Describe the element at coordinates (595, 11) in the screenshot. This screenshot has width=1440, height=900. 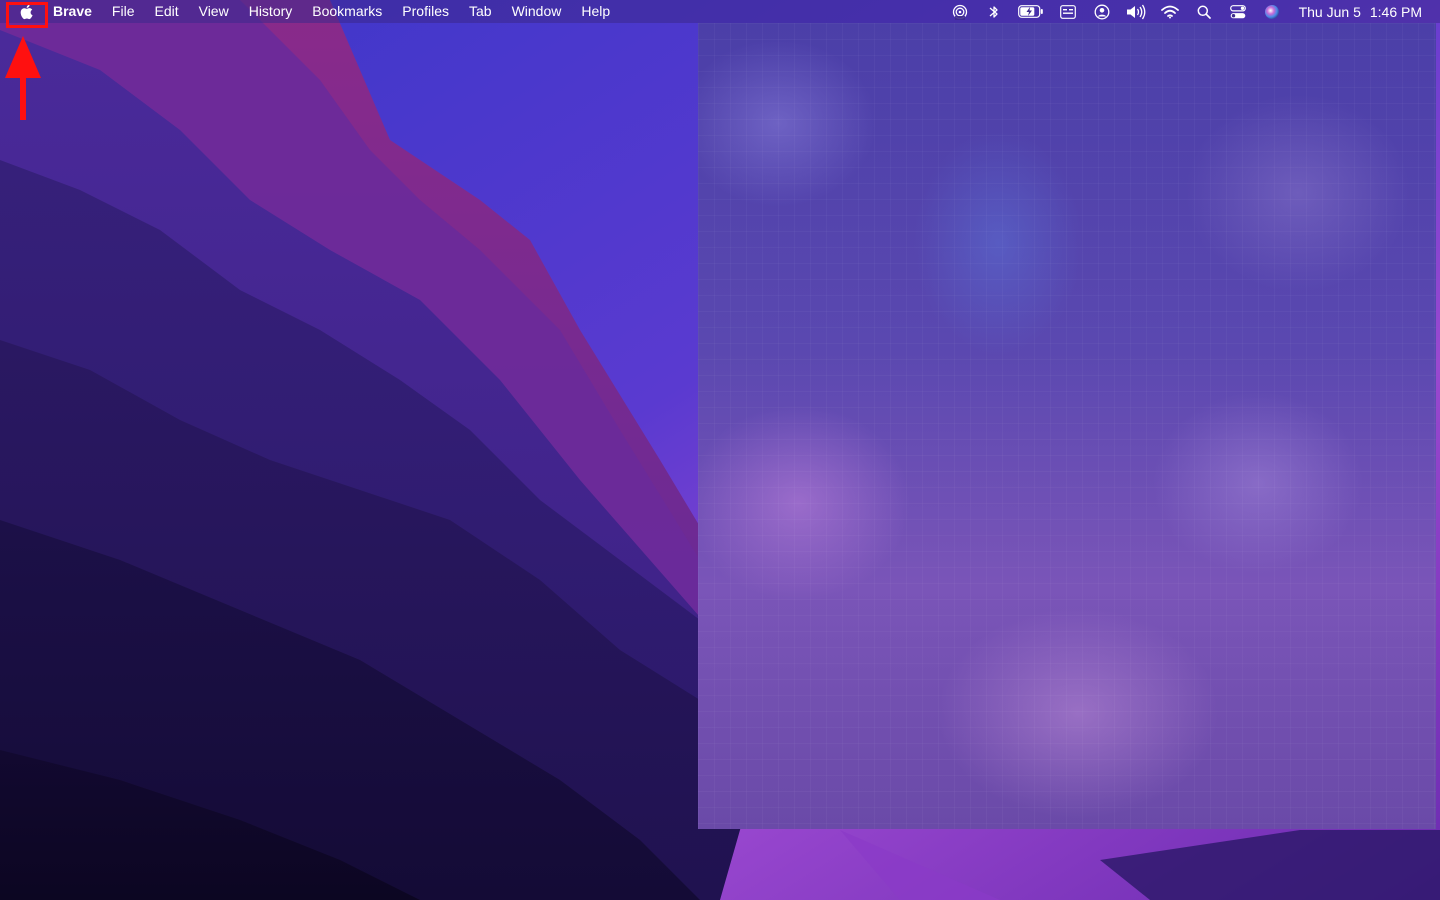
I see `menu-help: Help` at that location.